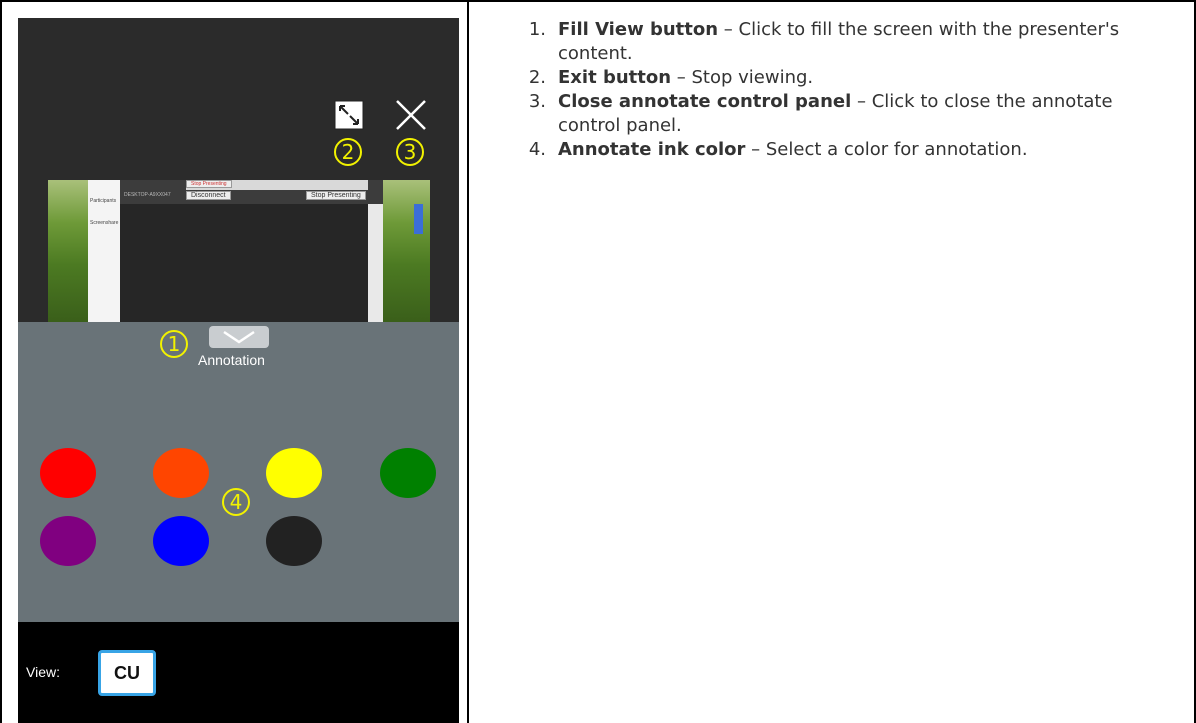 The width and height of the screenshot is (1196, 723). I want to click on view-mode-button: CU, so click(127, 673).